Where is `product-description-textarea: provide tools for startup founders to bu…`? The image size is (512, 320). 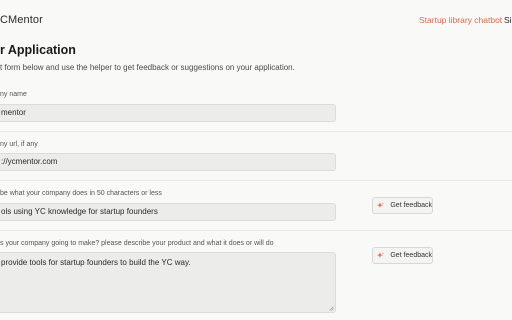 product-description-textarea: provide tools for startup founders to bu… is located at coordinates (168, 282).